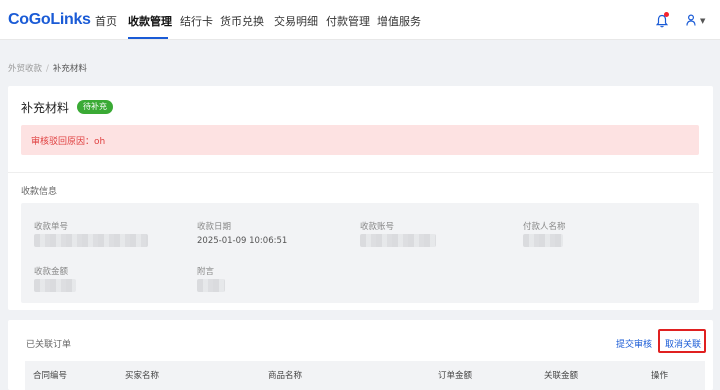  I want to click on nav-item-card: 结行卡, so click(196, 21).